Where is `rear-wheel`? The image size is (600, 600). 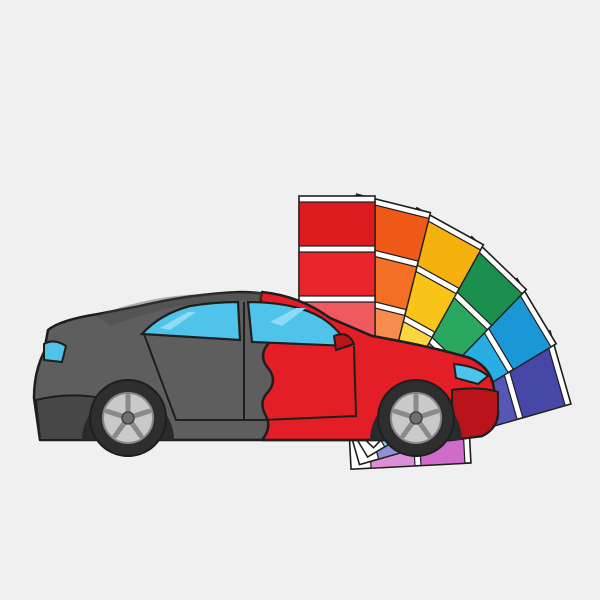
rear-wheel is located at coordinates (128, 418).